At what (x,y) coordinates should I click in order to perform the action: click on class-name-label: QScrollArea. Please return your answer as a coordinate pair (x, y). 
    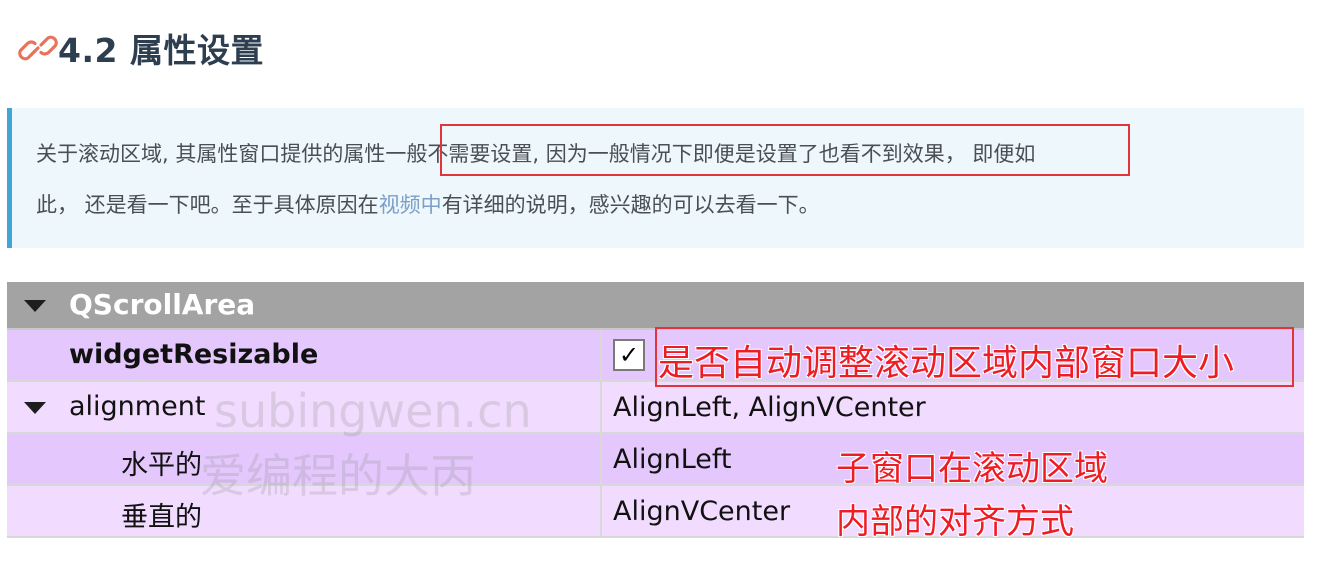
    Looking at the image, I should click on (162, 304).